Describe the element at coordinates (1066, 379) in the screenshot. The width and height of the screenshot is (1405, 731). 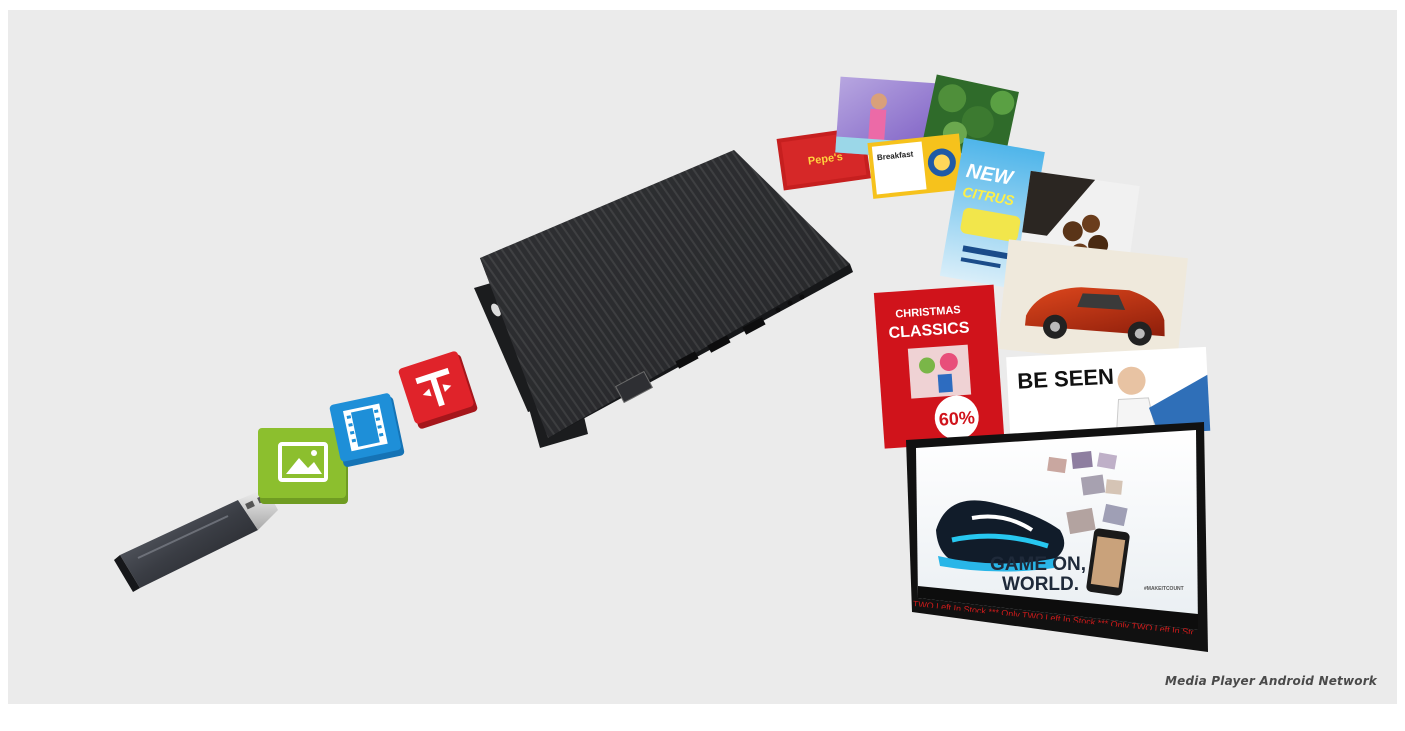
I see `svg-text: BE SEEN` at that location.